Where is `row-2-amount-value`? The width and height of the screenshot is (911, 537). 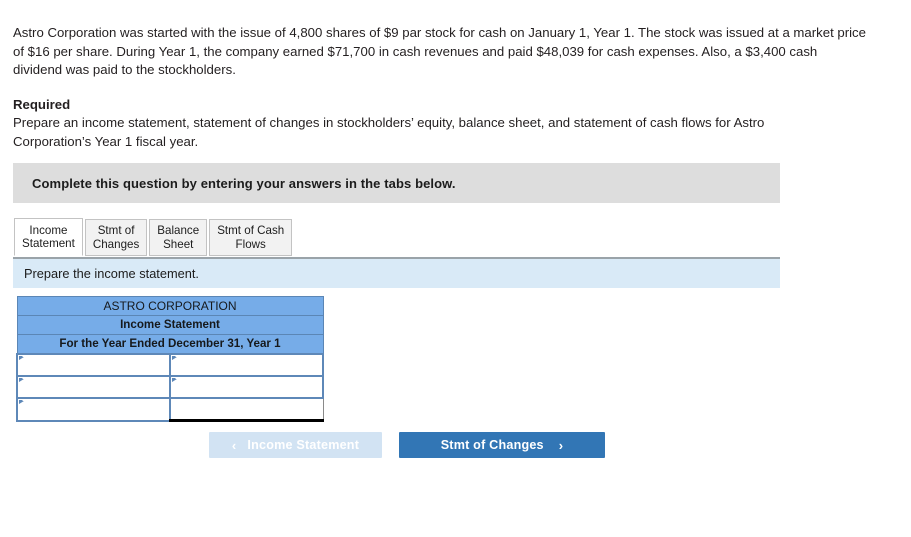
row-2-amount-value is located at coordinates (246, 387).